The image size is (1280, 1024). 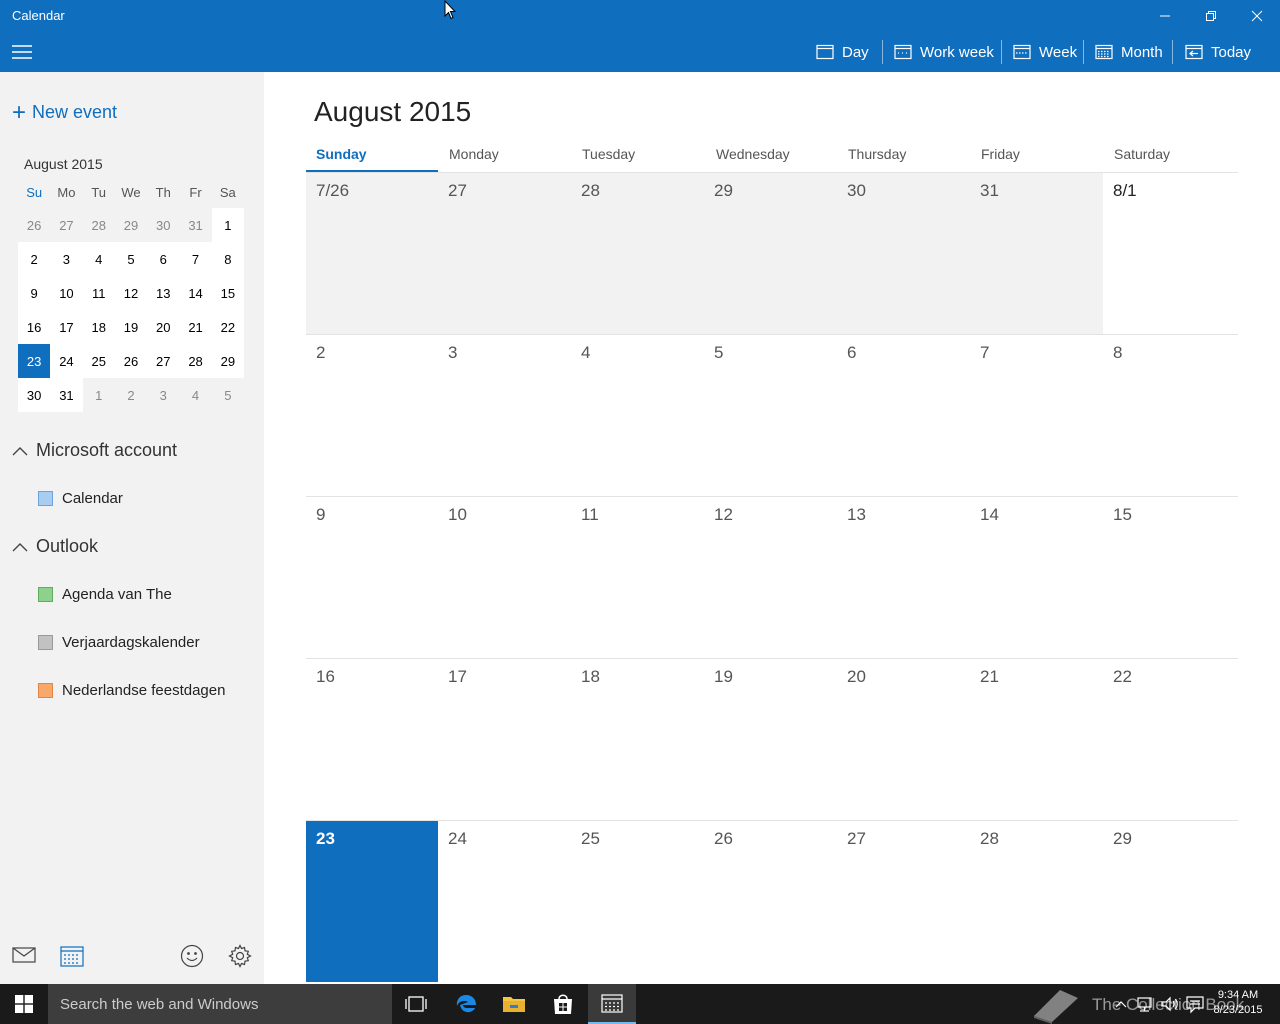 What do you see at coordinates (1045, 52) in the screenshot?
I see `week-view-button: Week` at bounding box center [1045, 52].